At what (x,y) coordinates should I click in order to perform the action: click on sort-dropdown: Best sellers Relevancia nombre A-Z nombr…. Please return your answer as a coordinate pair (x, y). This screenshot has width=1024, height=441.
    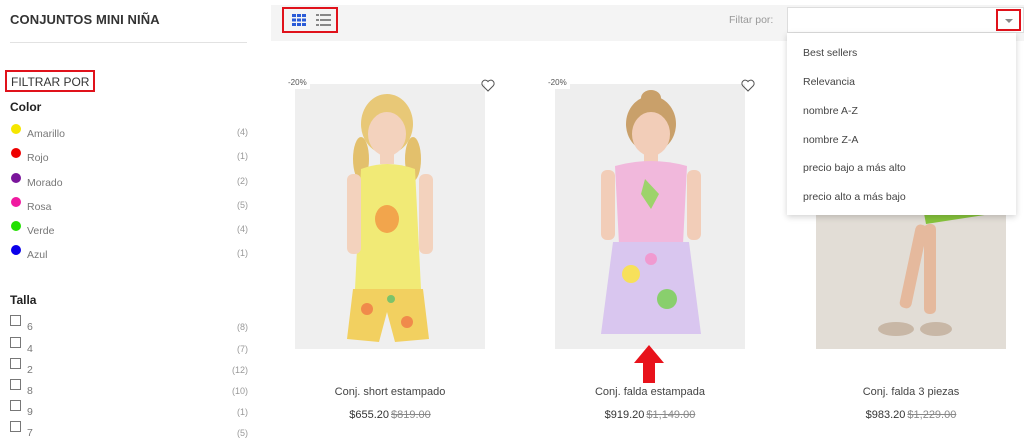
    Looking at the image, I should click on (901, 124).